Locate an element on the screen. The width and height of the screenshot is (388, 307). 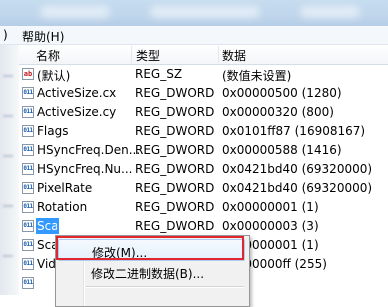
title-bar-blurred is located at coordinates (194, 13).